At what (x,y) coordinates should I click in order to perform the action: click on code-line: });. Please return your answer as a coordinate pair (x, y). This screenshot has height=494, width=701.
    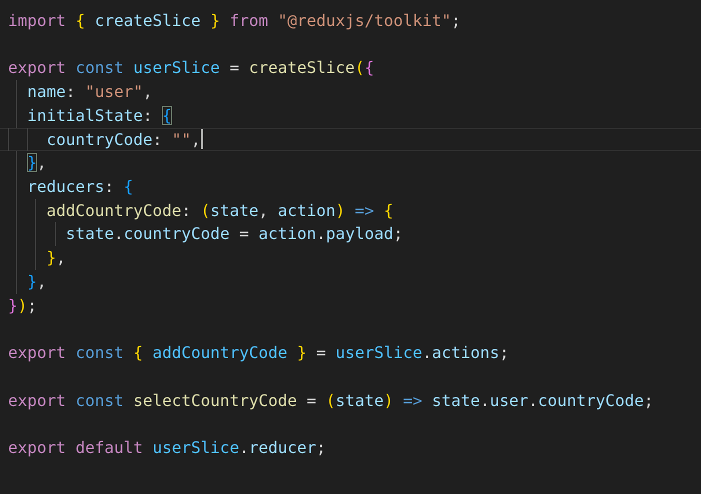
    Looking at the image, I should click on (22, 305).